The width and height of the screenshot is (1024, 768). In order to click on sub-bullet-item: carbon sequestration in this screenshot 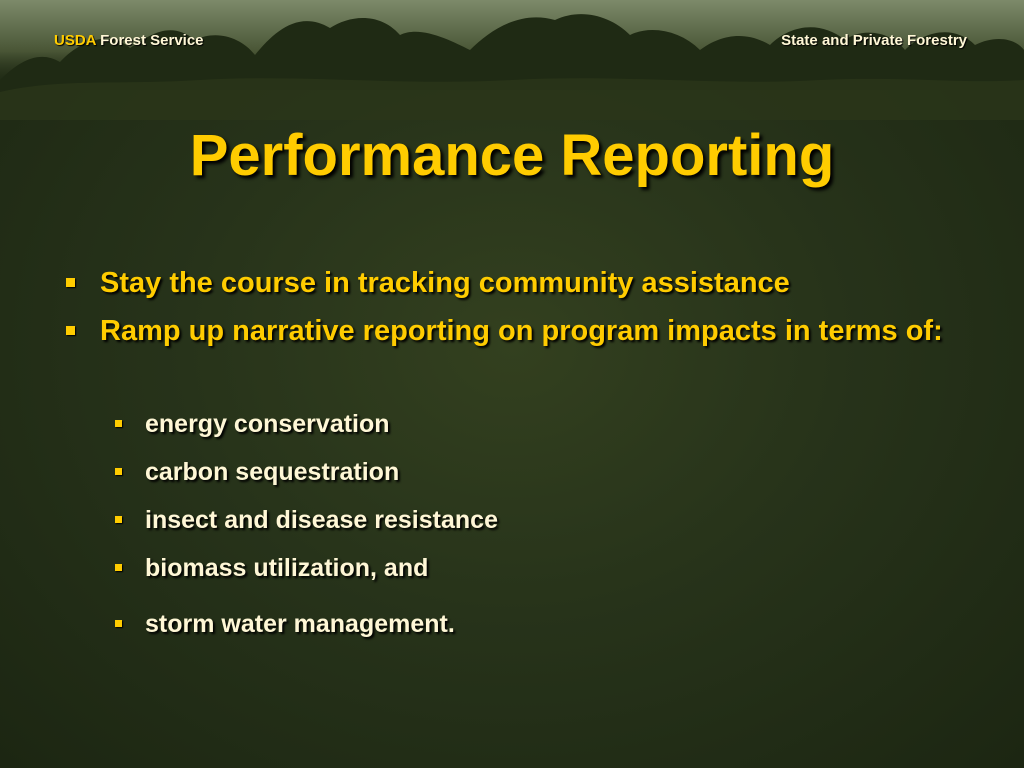, I will do `click(305, 472)`.